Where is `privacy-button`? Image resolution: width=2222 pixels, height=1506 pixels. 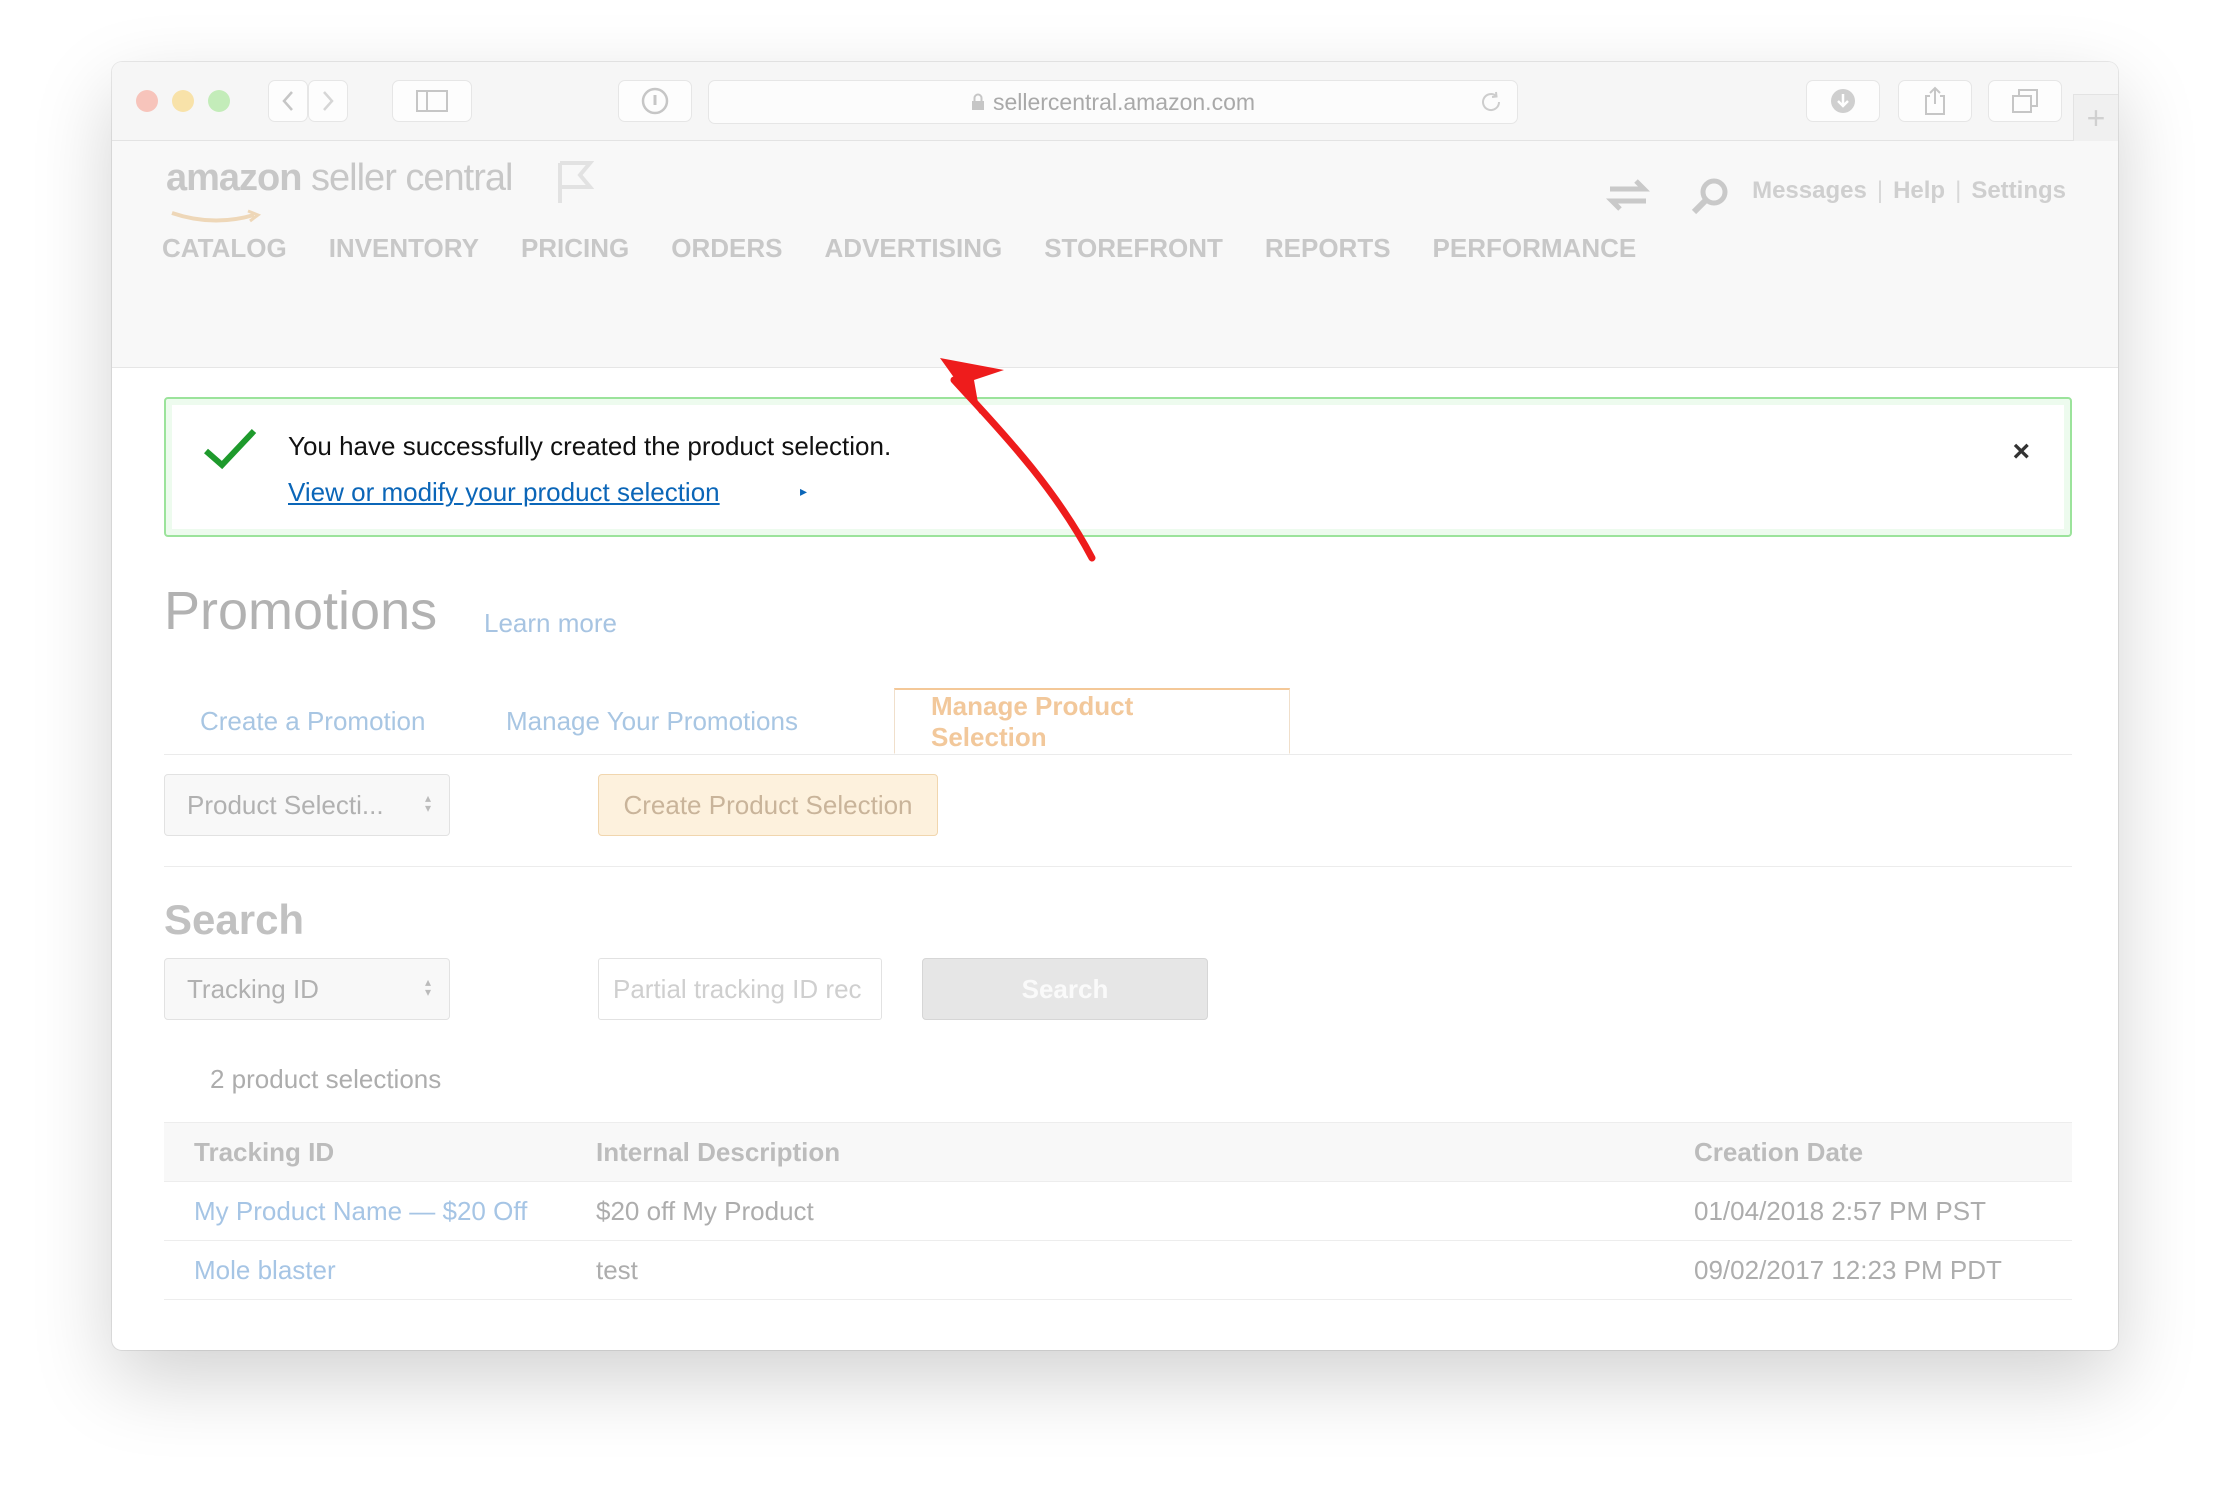 privacy-button is located at coordinates (655, 101).